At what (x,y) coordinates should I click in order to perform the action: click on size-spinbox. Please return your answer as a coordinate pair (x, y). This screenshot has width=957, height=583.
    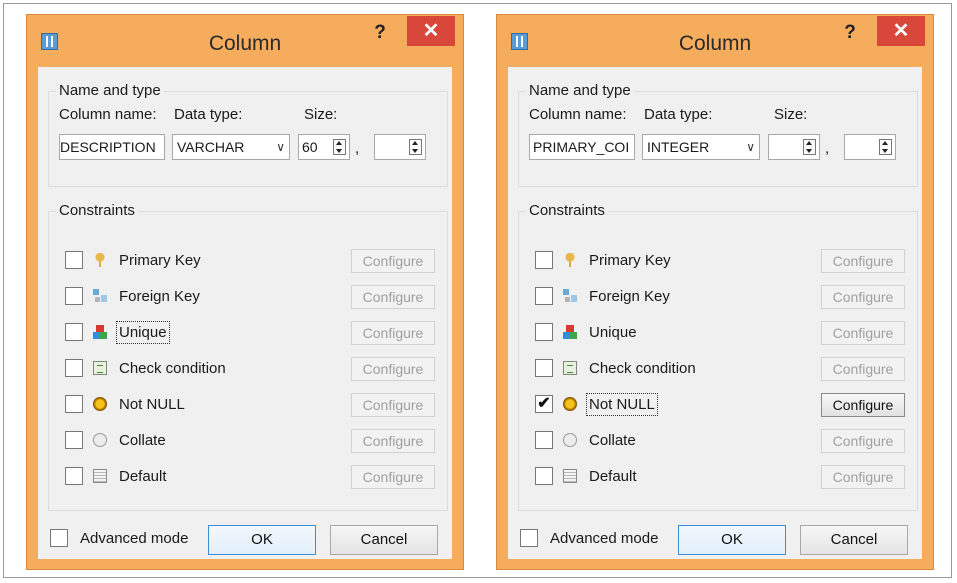
    Looking at the image, I should click on (794, 147).